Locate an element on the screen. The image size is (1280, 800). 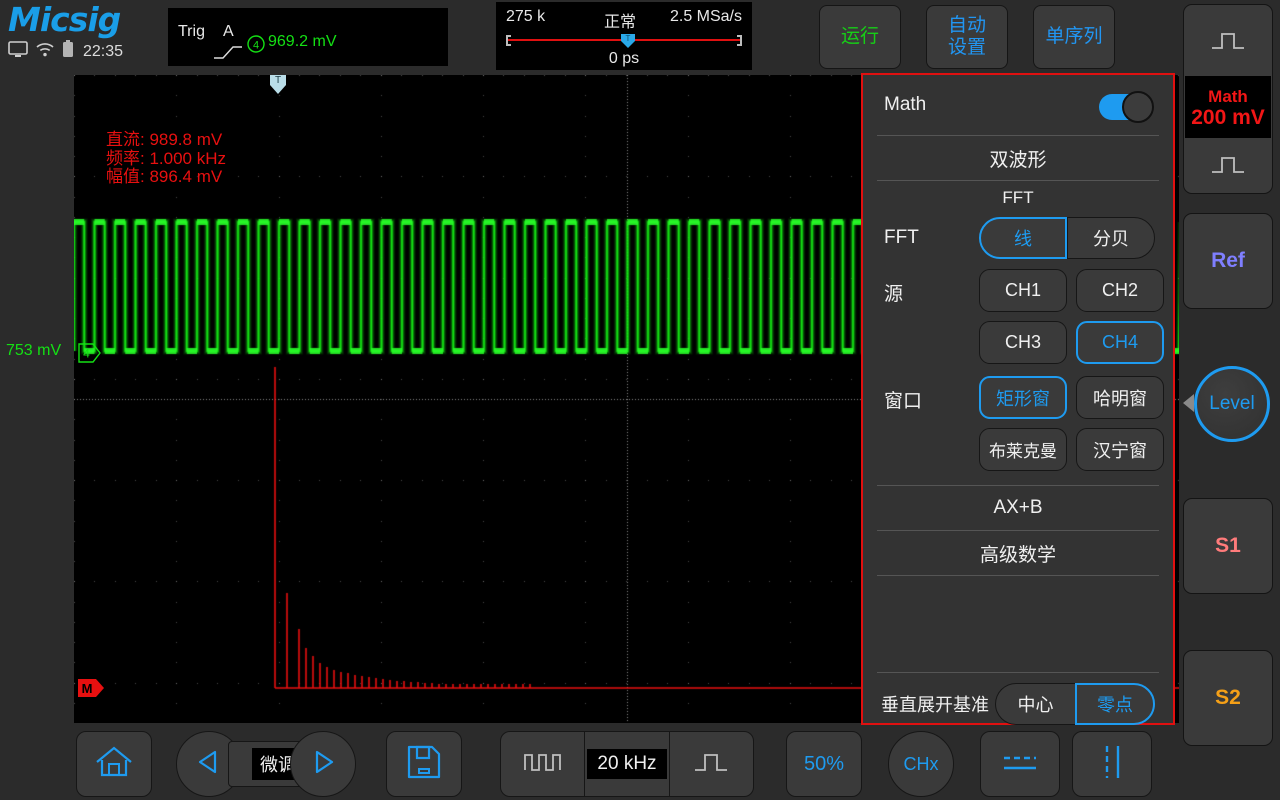
channel-4-offset-label: 753 mV is located at coordinates (34, 350).